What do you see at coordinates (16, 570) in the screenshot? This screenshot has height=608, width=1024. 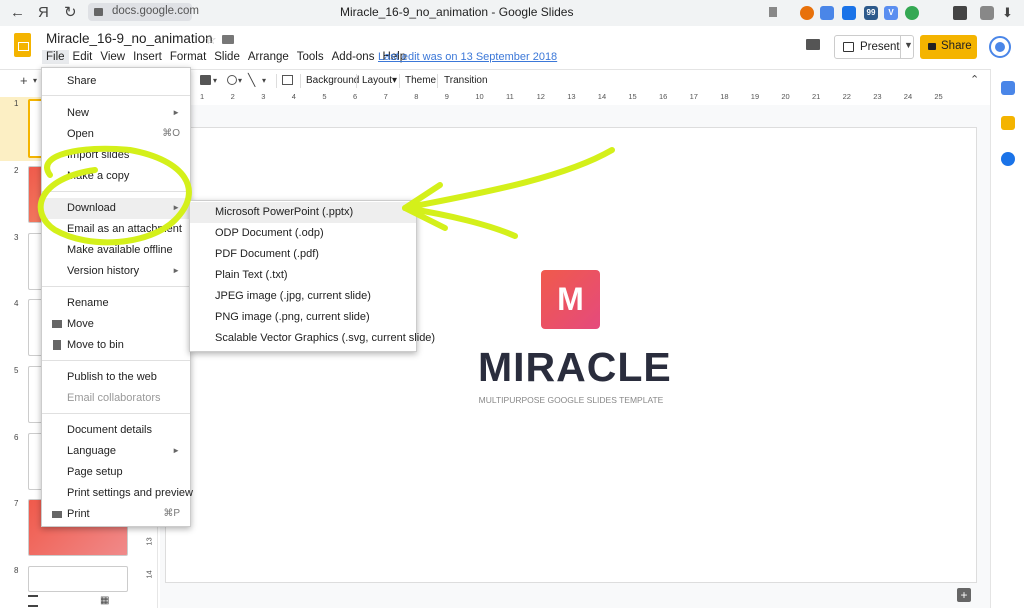 I see `slide-number: 8` at bounding box center [16, 570].